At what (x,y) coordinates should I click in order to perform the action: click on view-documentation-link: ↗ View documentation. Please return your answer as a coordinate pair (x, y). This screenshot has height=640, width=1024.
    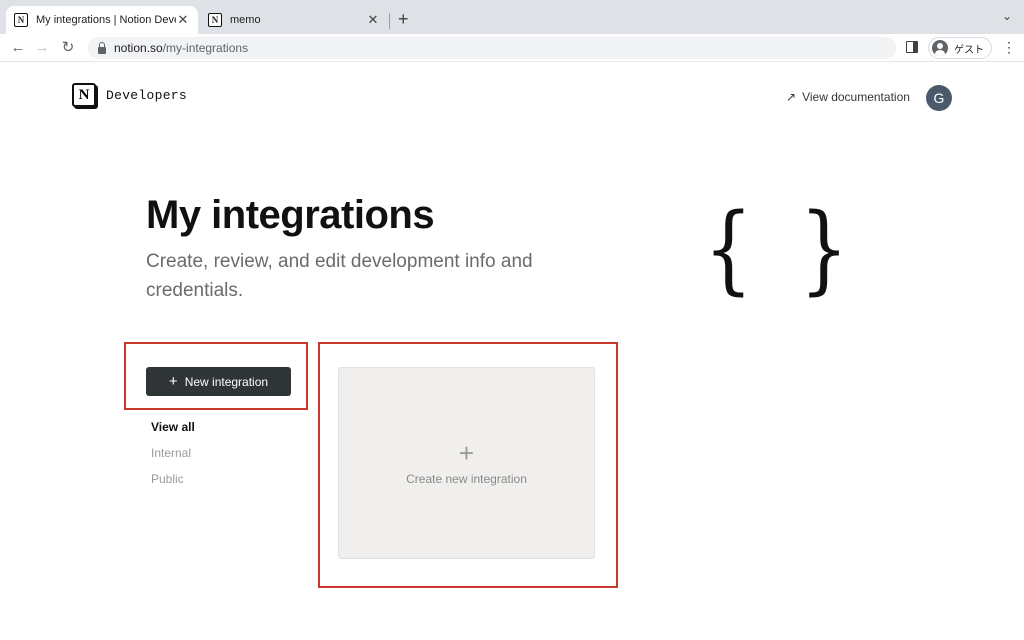
    Looking at the image, I should click on (848, 97).